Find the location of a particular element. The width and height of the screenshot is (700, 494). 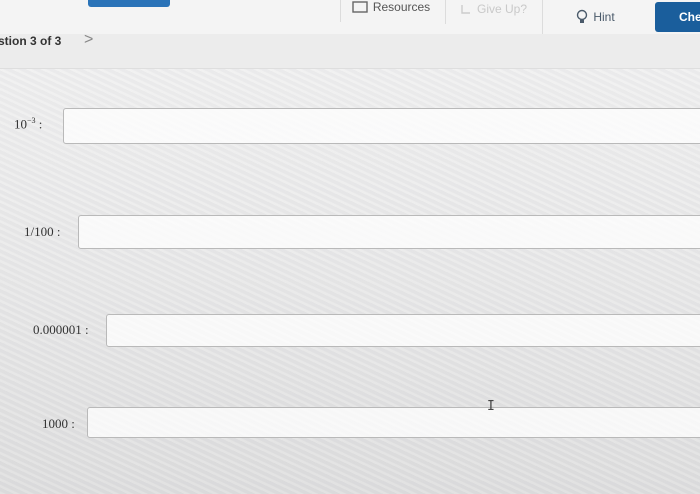

answer-row-1: 10−3 : is located at coordinates (28, 124).